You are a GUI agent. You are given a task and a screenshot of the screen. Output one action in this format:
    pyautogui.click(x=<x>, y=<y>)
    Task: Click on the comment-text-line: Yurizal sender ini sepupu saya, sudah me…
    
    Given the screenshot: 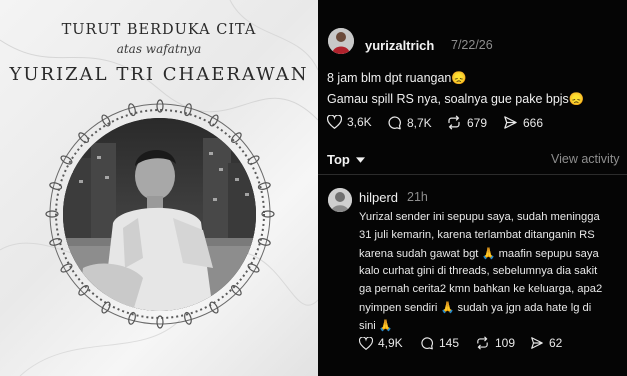 What is the action you would take?
    pyautogui.click(x=479, y=217)
    